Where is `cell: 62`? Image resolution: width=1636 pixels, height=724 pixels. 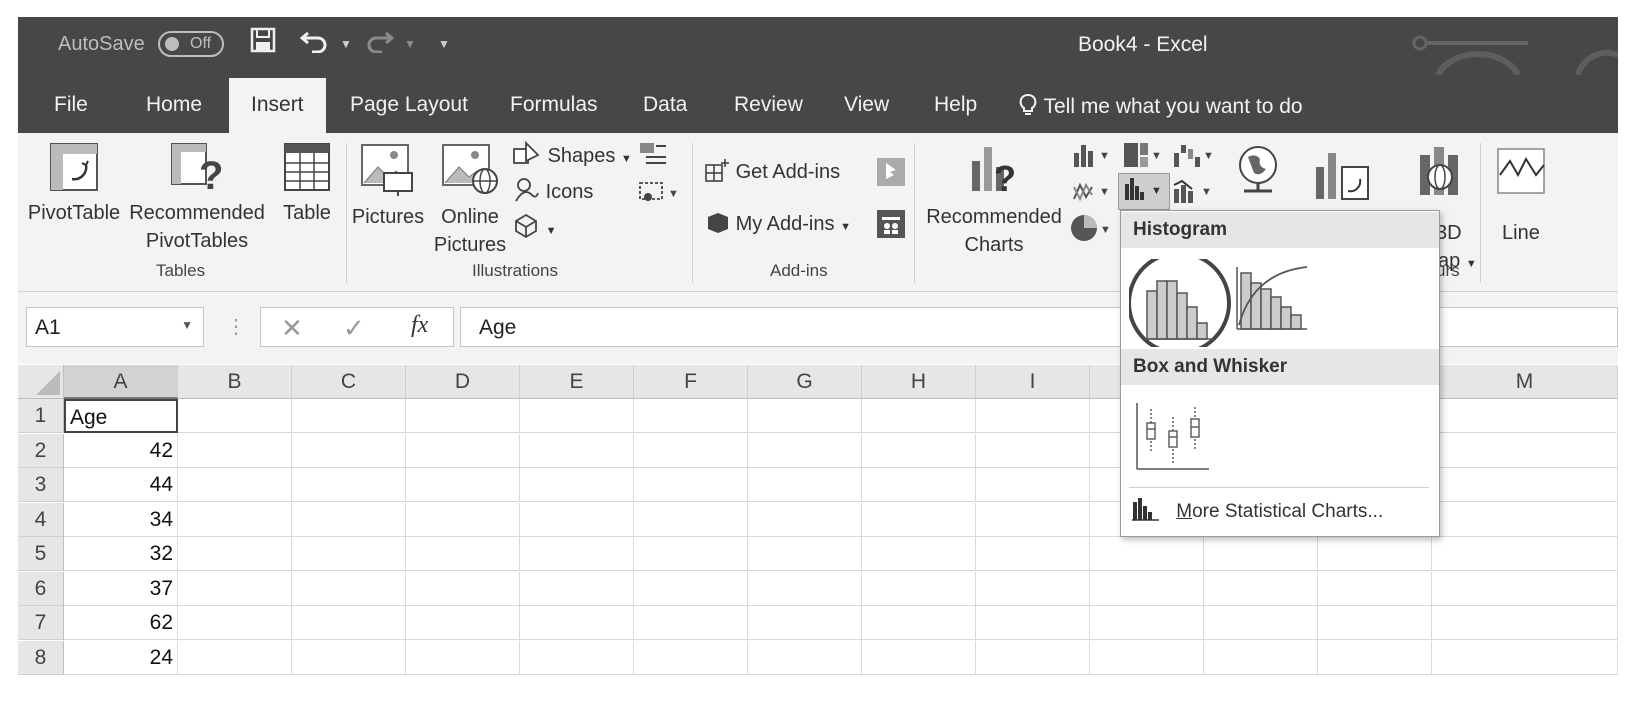 cell: 62 is located at coordinates (121, 623).